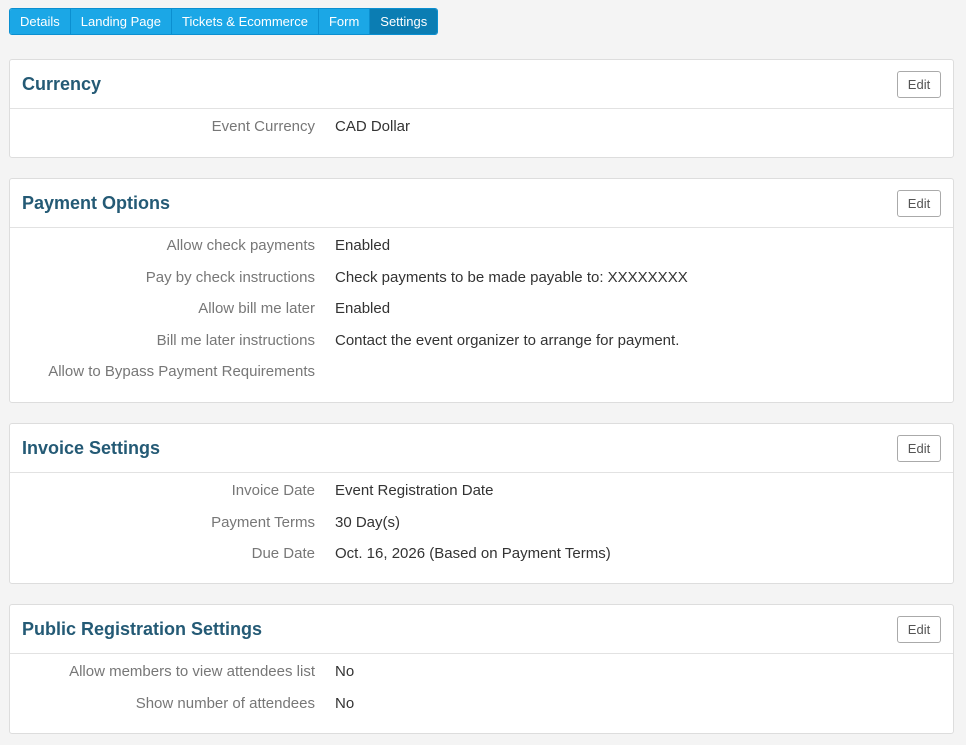 This screenshot has height=745, width=966. Describe the element at coordinates (325, 377) in the screenshot. I see `setting-value` at that location.